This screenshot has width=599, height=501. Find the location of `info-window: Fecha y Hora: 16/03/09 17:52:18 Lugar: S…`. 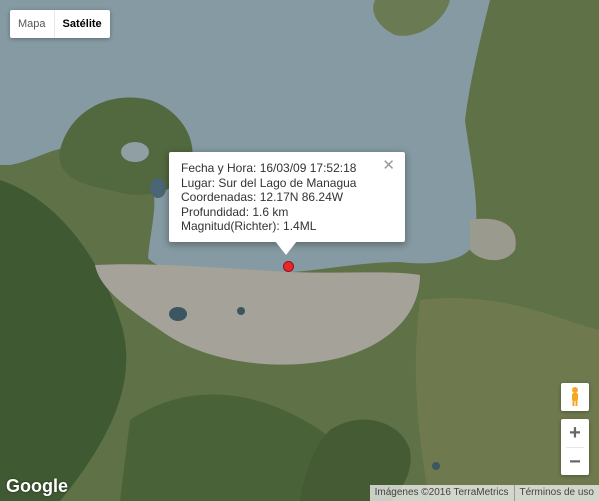

info-window: Fecha y Hora: 16/03/09 17:52:18 Lugar: S… is located at coordinates (287, 197).